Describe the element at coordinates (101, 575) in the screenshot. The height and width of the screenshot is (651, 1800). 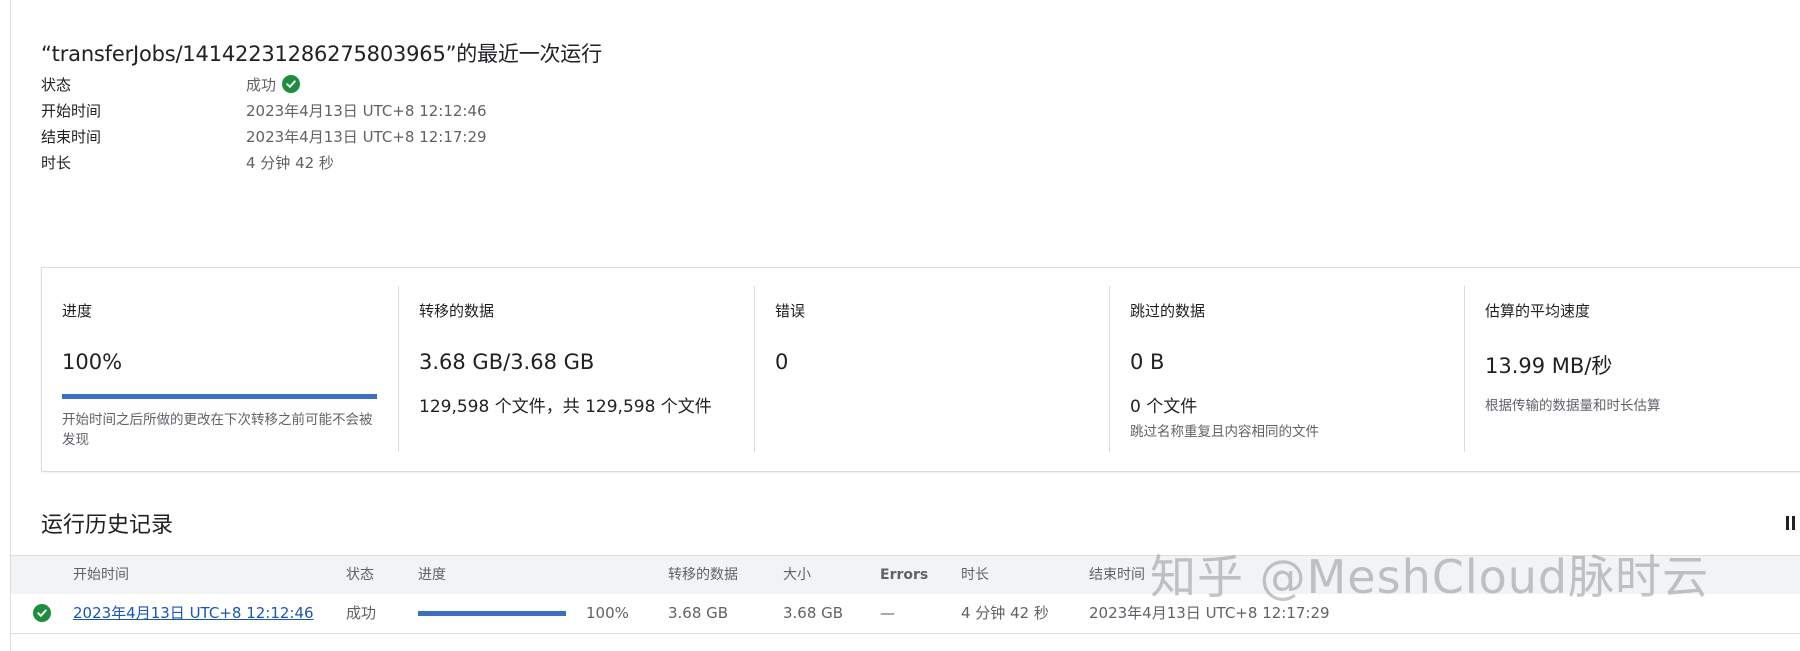
I see `col-start-time: 开始时间` at that location.